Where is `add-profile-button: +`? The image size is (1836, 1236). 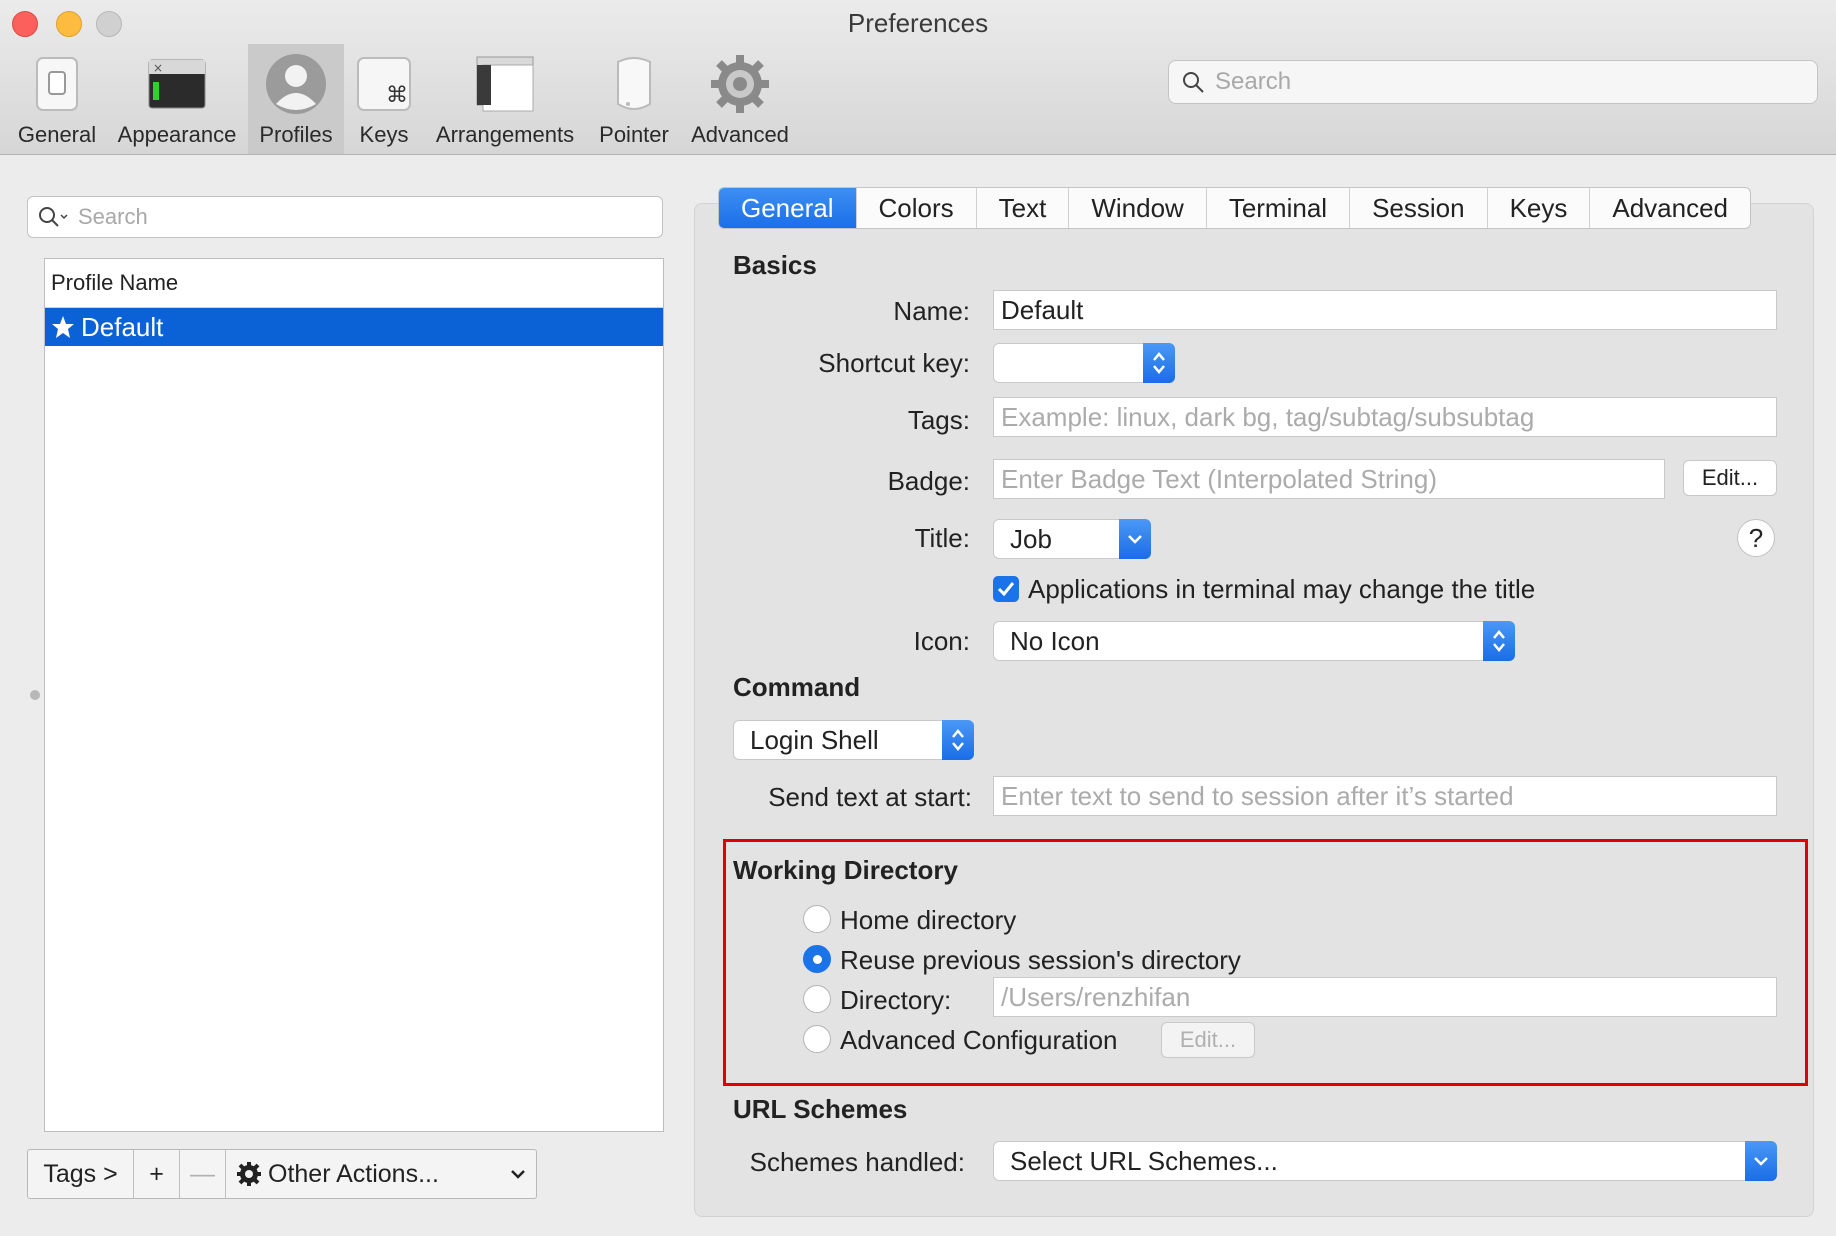 add-profile-button: + is located at coordinates (157, 1174).